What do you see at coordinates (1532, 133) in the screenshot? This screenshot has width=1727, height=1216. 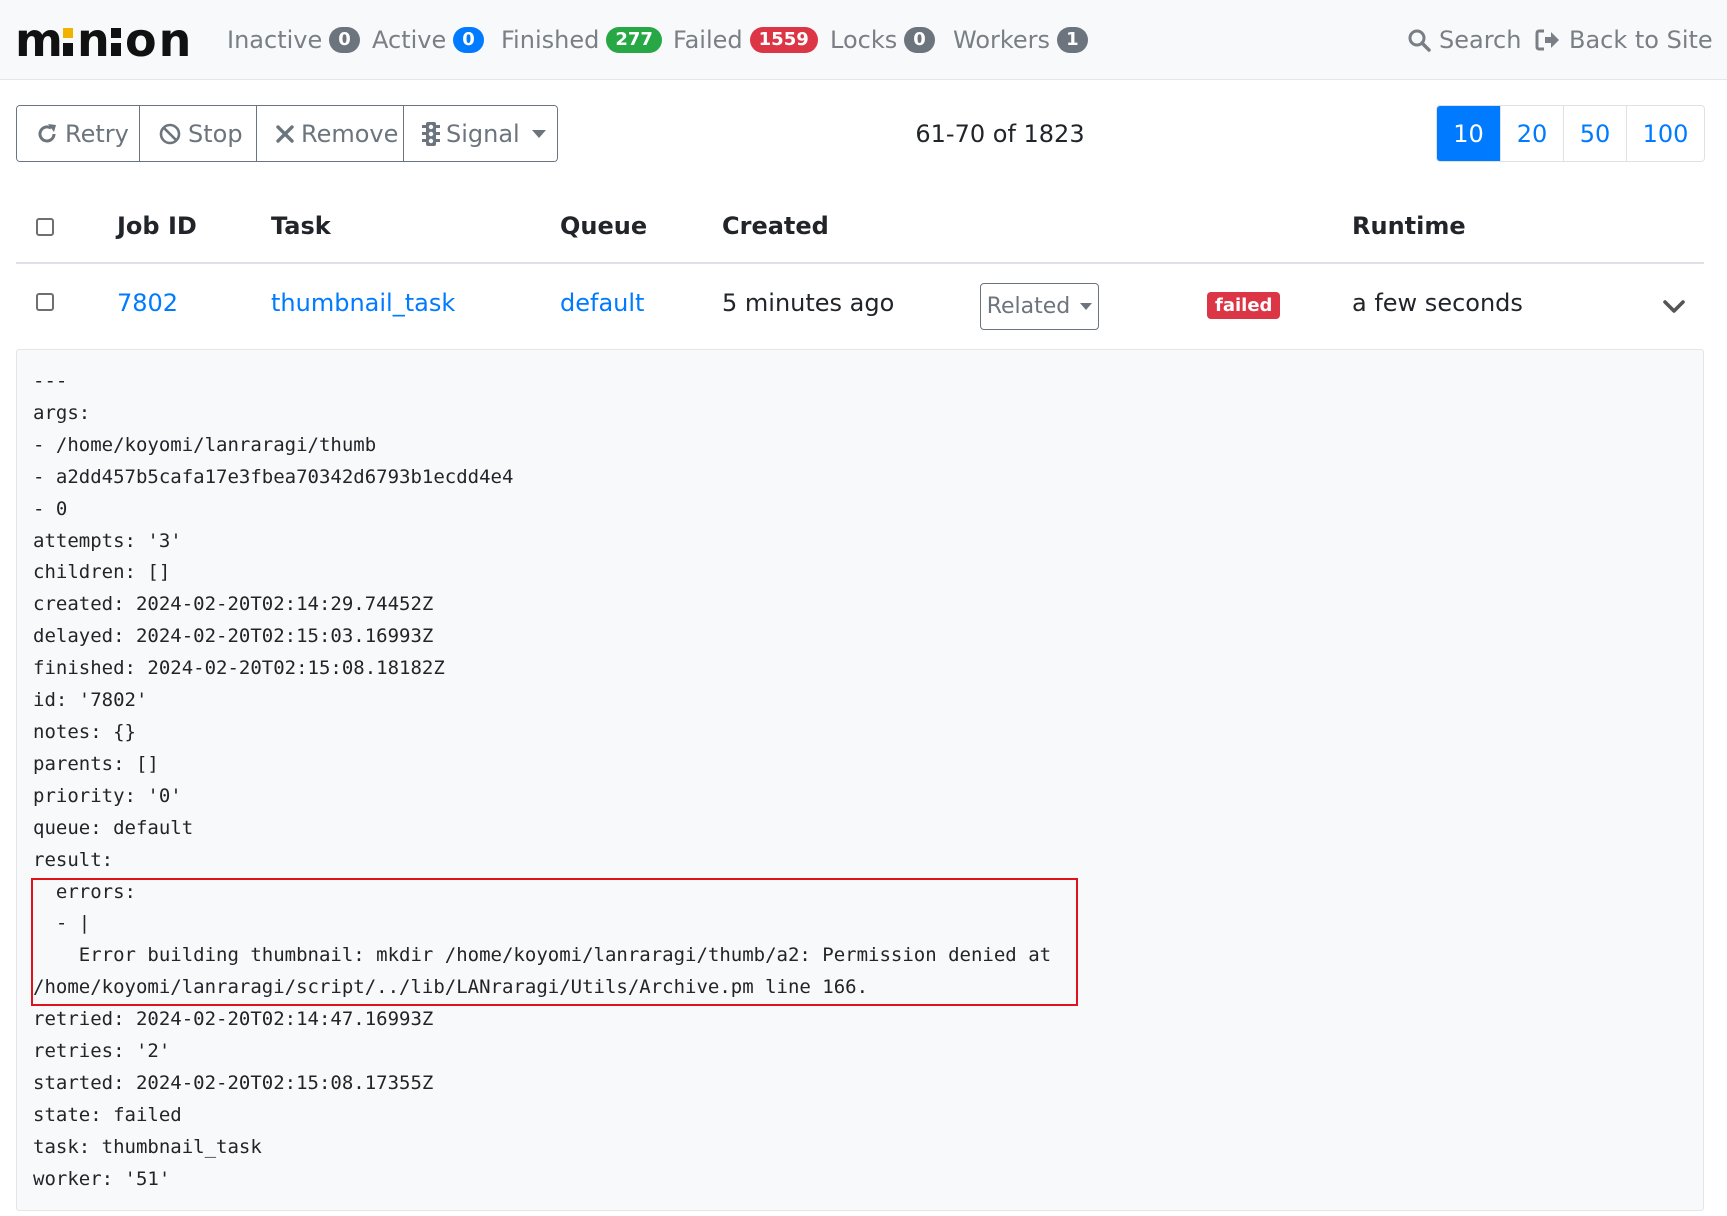 I see `page-size-20: 20` at bounding box center [1532, 133].